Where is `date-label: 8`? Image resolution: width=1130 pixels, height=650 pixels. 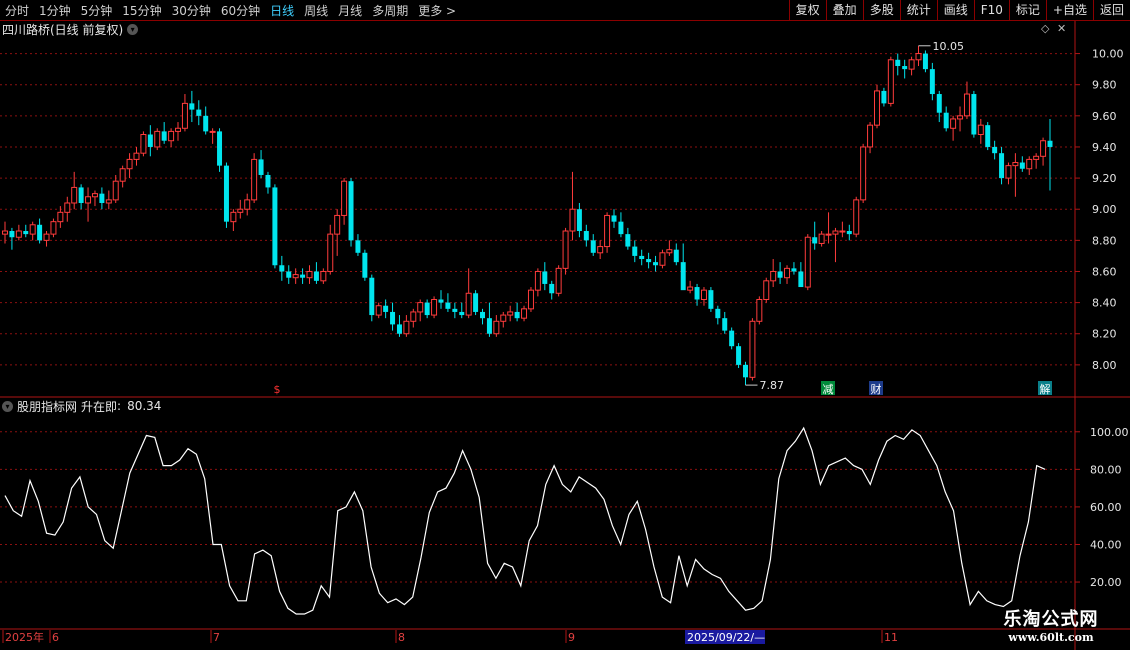
date-label: 8 is located at coordinates (401, 637).